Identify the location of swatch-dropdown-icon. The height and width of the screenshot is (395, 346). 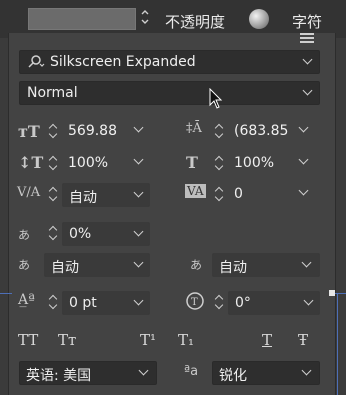
(145, 17).